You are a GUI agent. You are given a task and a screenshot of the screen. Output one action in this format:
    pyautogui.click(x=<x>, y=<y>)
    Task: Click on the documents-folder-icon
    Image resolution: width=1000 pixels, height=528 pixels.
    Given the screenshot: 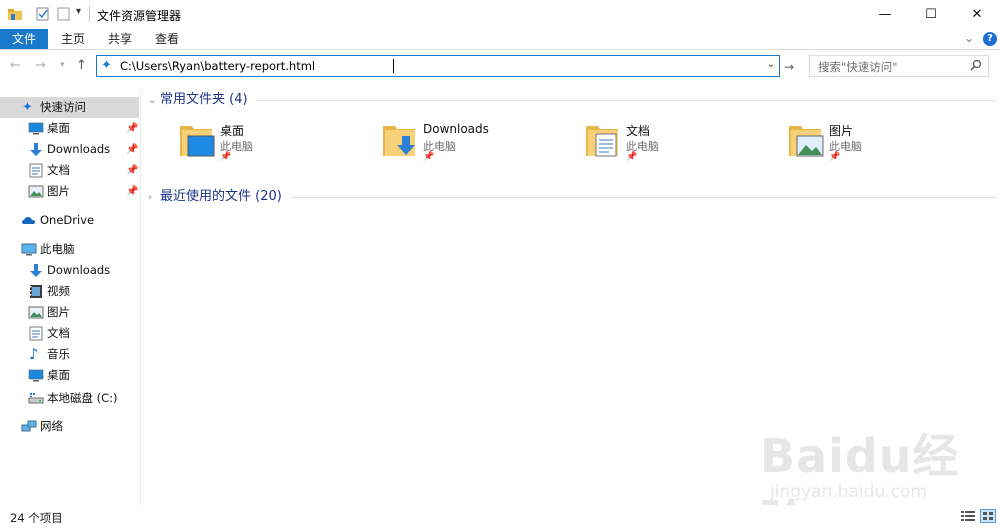 What is the action you would take?
    pyautogui.click(x=602, y=141)
    